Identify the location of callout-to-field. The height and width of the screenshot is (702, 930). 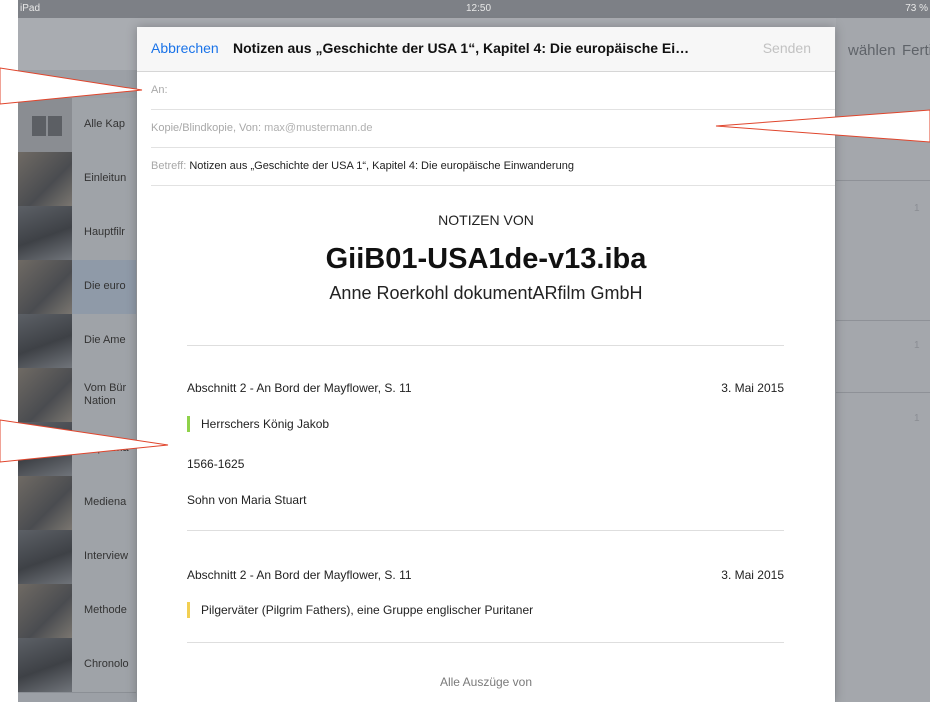
(71, 86).